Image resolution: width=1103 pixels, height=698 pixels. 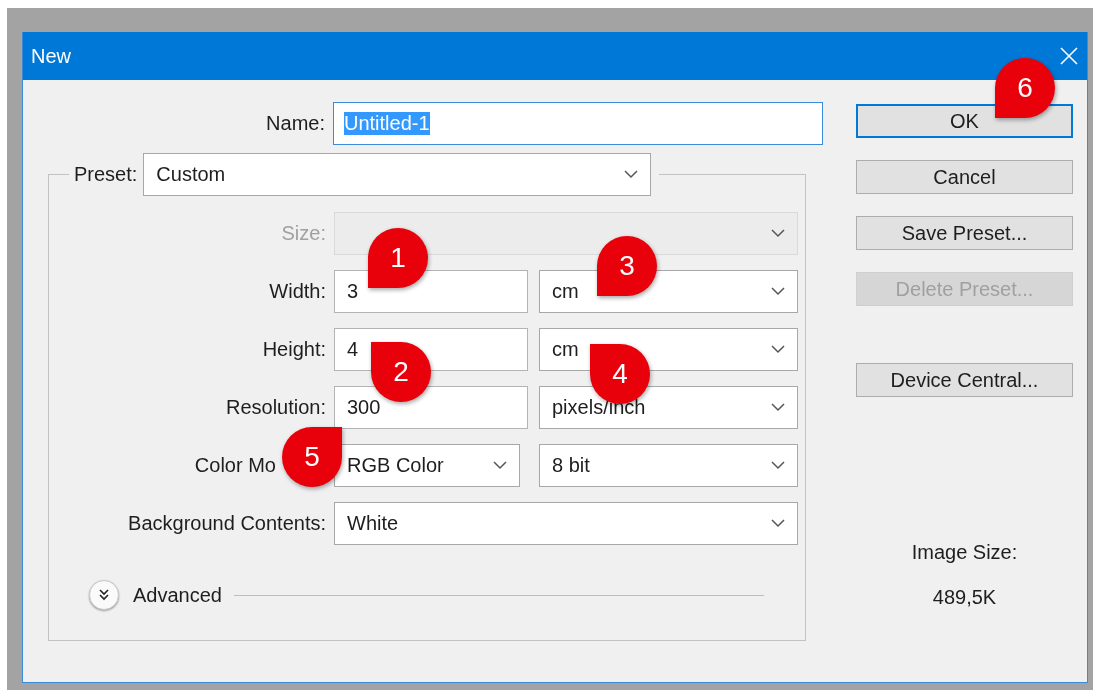 I want to click on field-label: Name:, so click(x=295, y=123).